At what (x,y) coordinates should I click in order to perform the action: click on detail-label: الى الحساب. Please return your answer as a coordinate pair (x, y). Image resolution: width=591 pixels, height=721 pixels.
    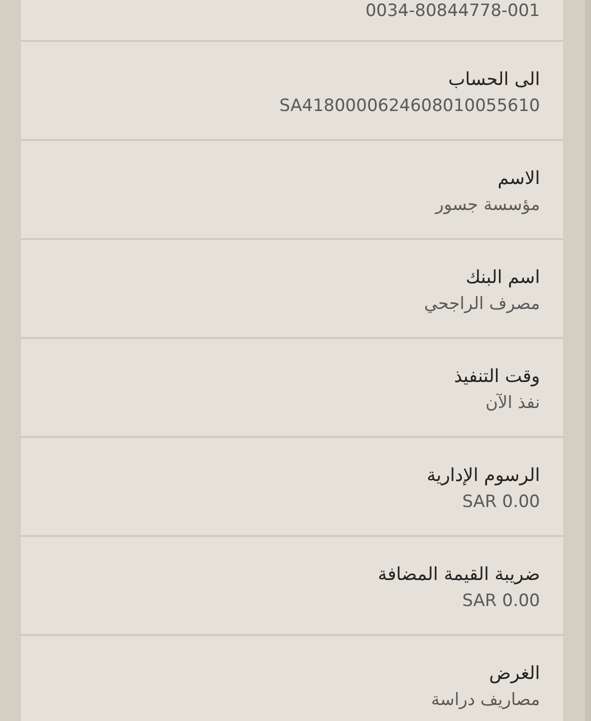
    Looking at the image, I should click on (494, 80).